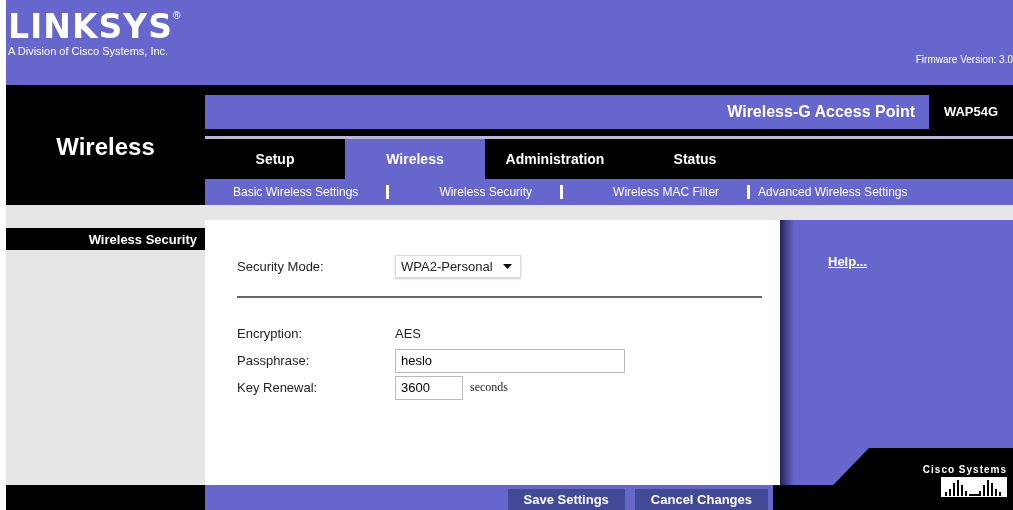 The width and height of the screenshot is (1013, 510). What do you see at coordinates (701, 499) in the screenshot?
I see `cancel-button: Cancel Changes` at bounding box center [701, 499].